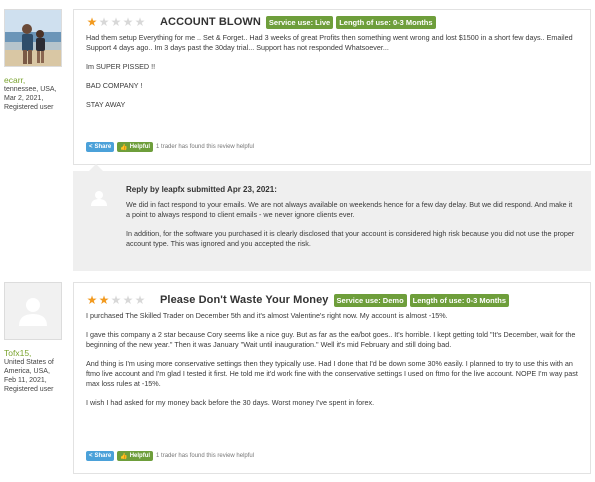  What do you see at coordinates (370, 300) in the screenshot?
I see `service-use-badge: Service use: Demo` at bounding box center [370, 300].